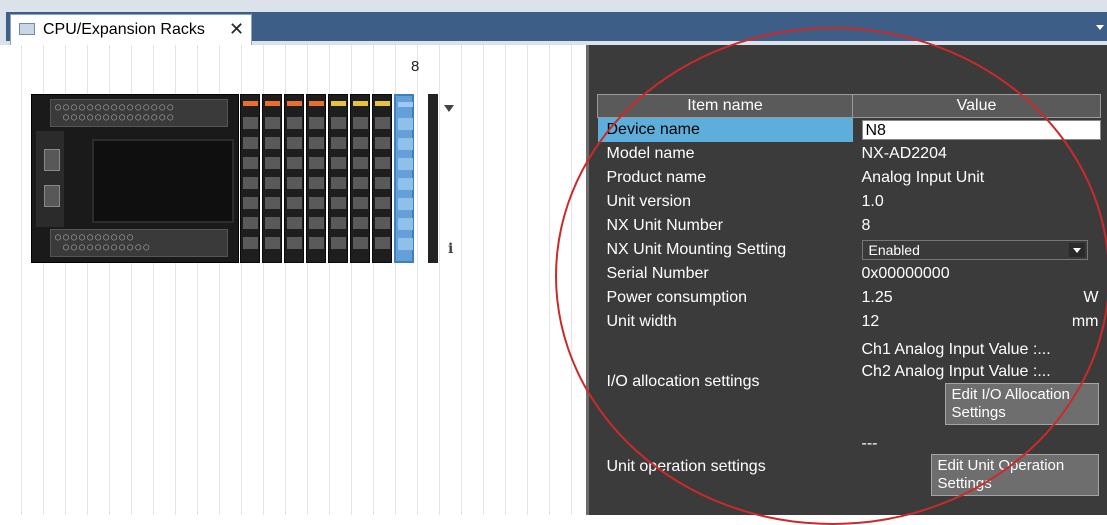 The height and width of the screenshot is (525, 1107). What do you see at coordinates (849, 178) in the screenshot?
I see `table-row: Product name Analog Input Unit` at bounding box center [849, 178].